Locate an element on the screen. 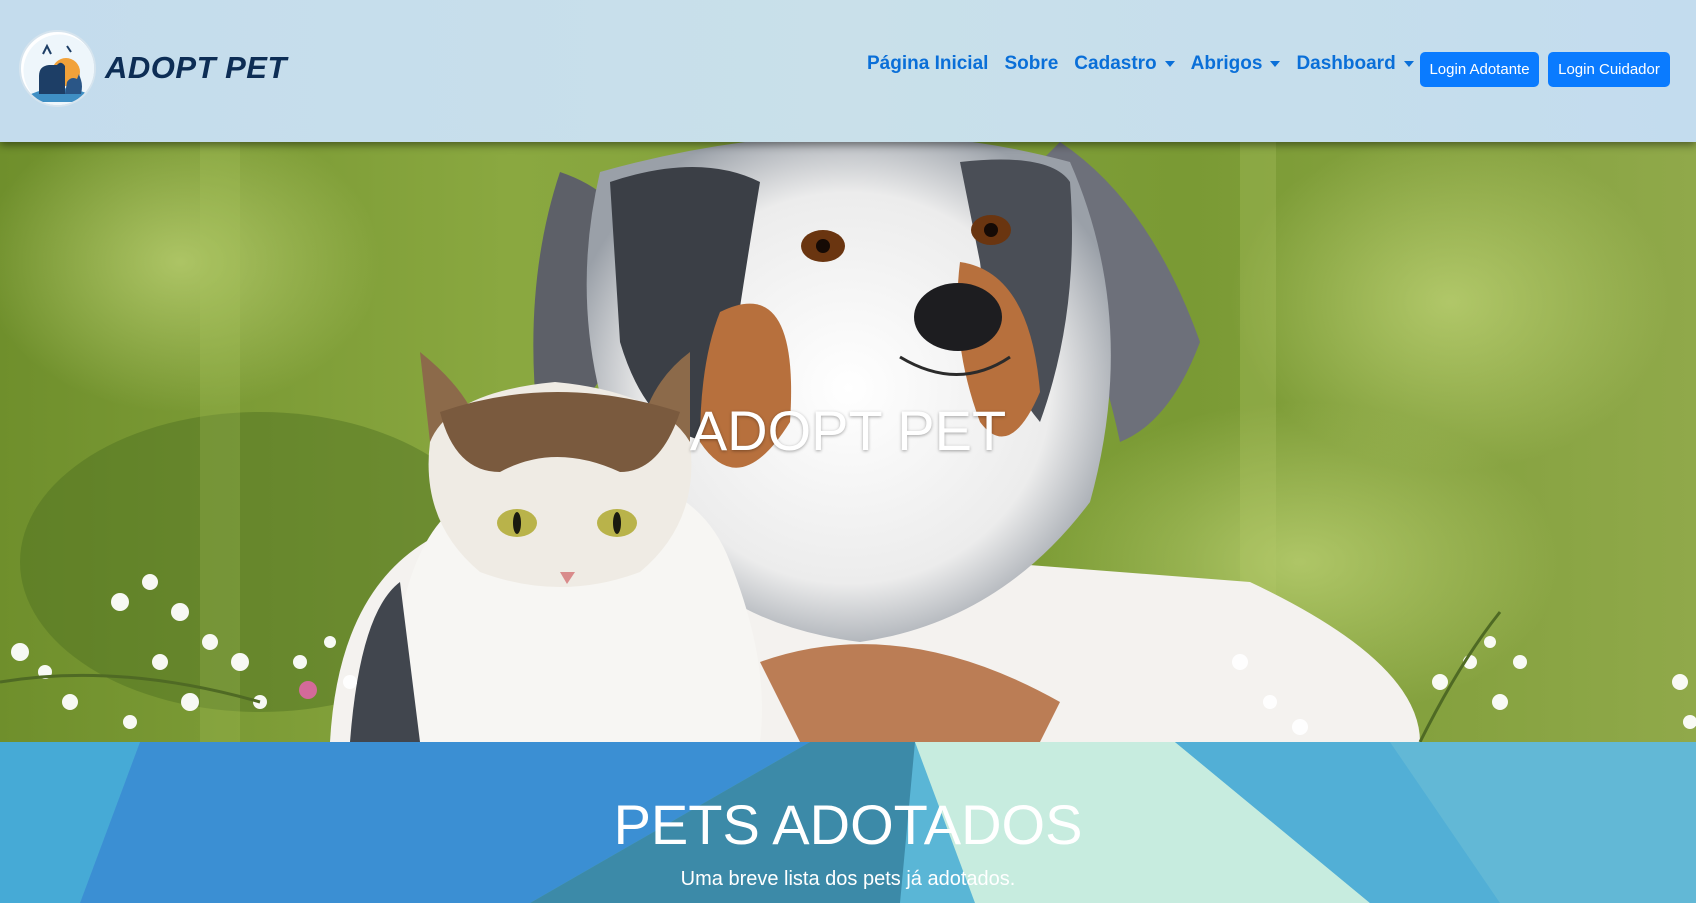 The width and height of the screenshot is (1696, 903). brand: ADOPT PET is located at coordinates (153, 68).